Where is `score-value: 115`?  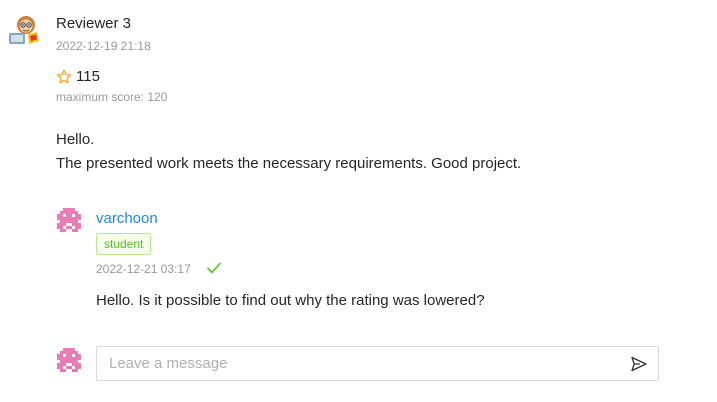
score-value: 115 is located at coordinates (88, 76).